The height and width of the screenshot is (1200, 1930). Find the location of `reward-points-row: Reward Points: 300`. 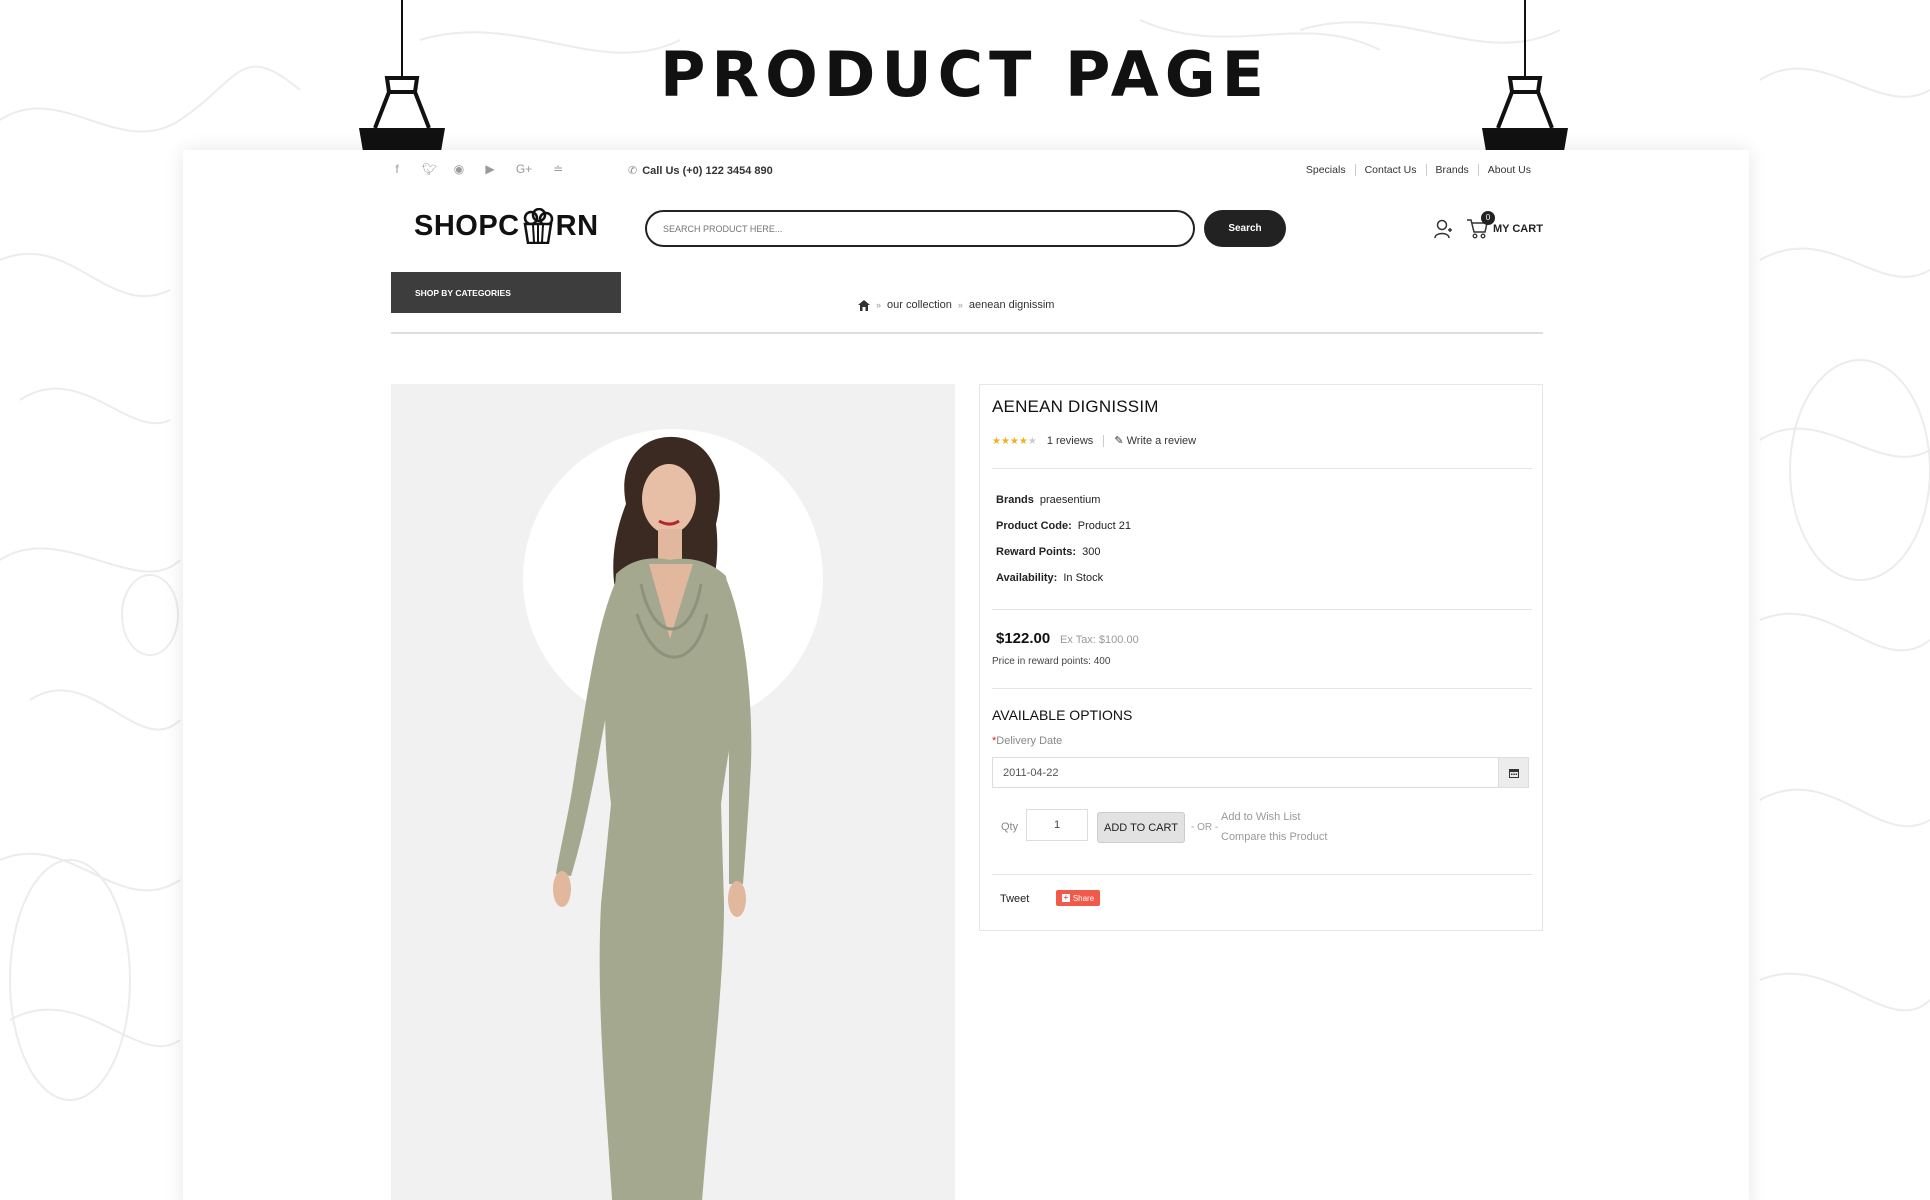

reward-points-row: Reward Points: 300 is located at coordinates (1048, 552).